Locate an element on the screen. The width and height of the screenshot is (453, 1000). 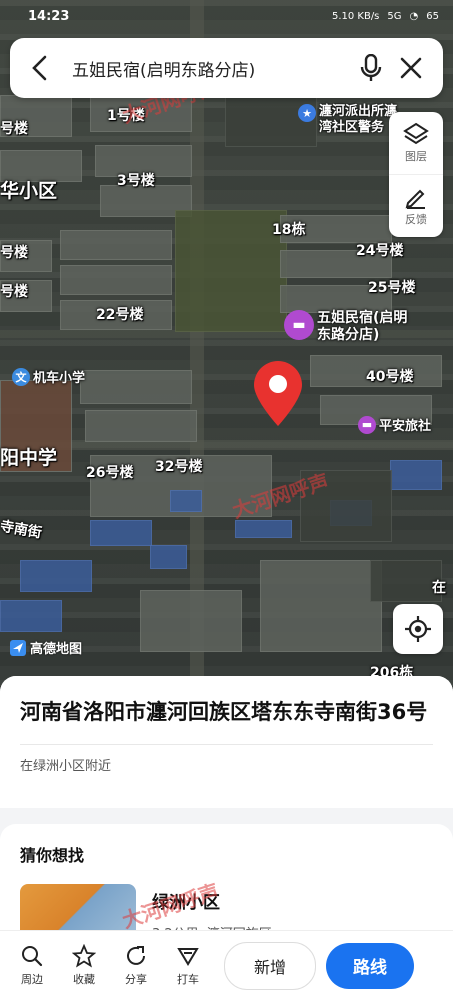
status-bar: 14:23 5.10 KB/s 5G ◔ 65 is located at coordinates (226, 16).